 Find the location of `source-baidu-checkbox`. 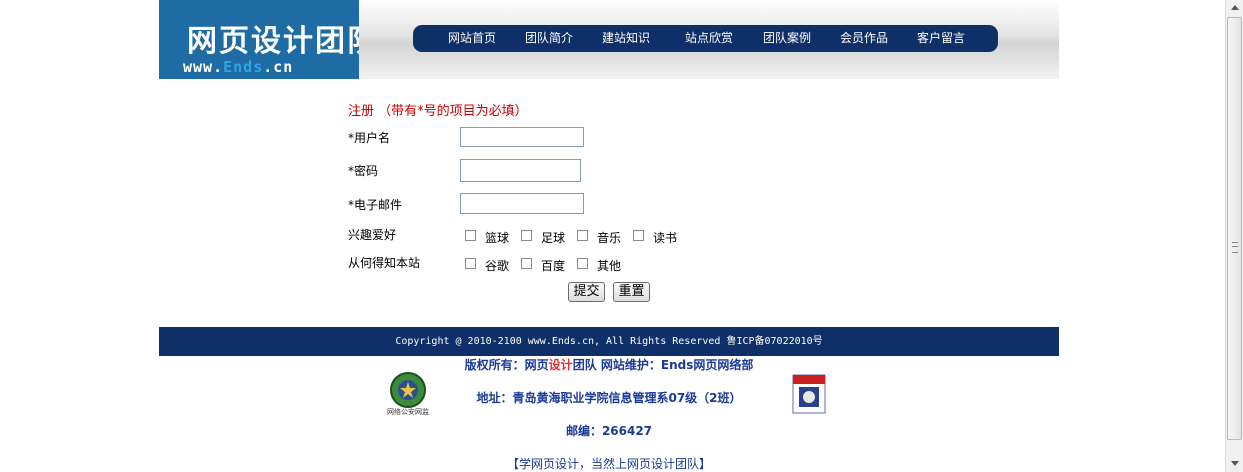

source-baidu-checkbox is located at coordinates (526, 263).